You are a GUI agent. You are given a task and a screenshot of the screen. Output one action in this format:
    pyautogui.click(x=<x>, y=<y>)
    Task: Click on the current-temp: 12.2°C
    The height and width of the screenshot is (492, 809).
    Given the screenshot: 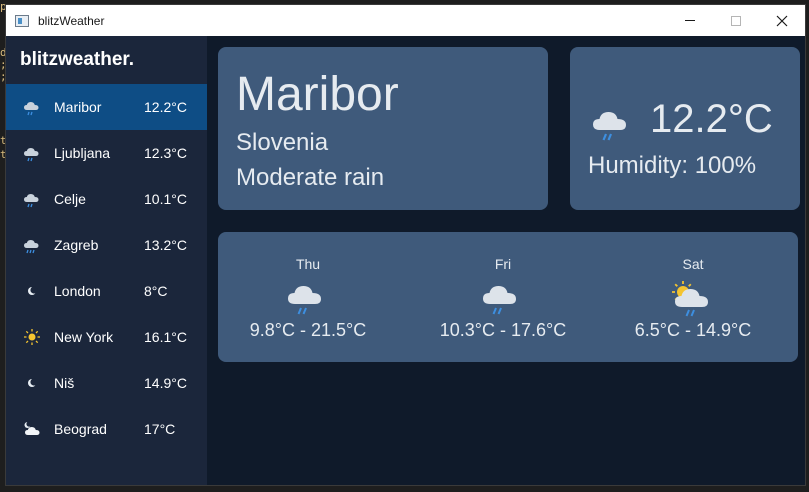 What is the action you would take?
    pyautogui.click(x=711, y=119)
    